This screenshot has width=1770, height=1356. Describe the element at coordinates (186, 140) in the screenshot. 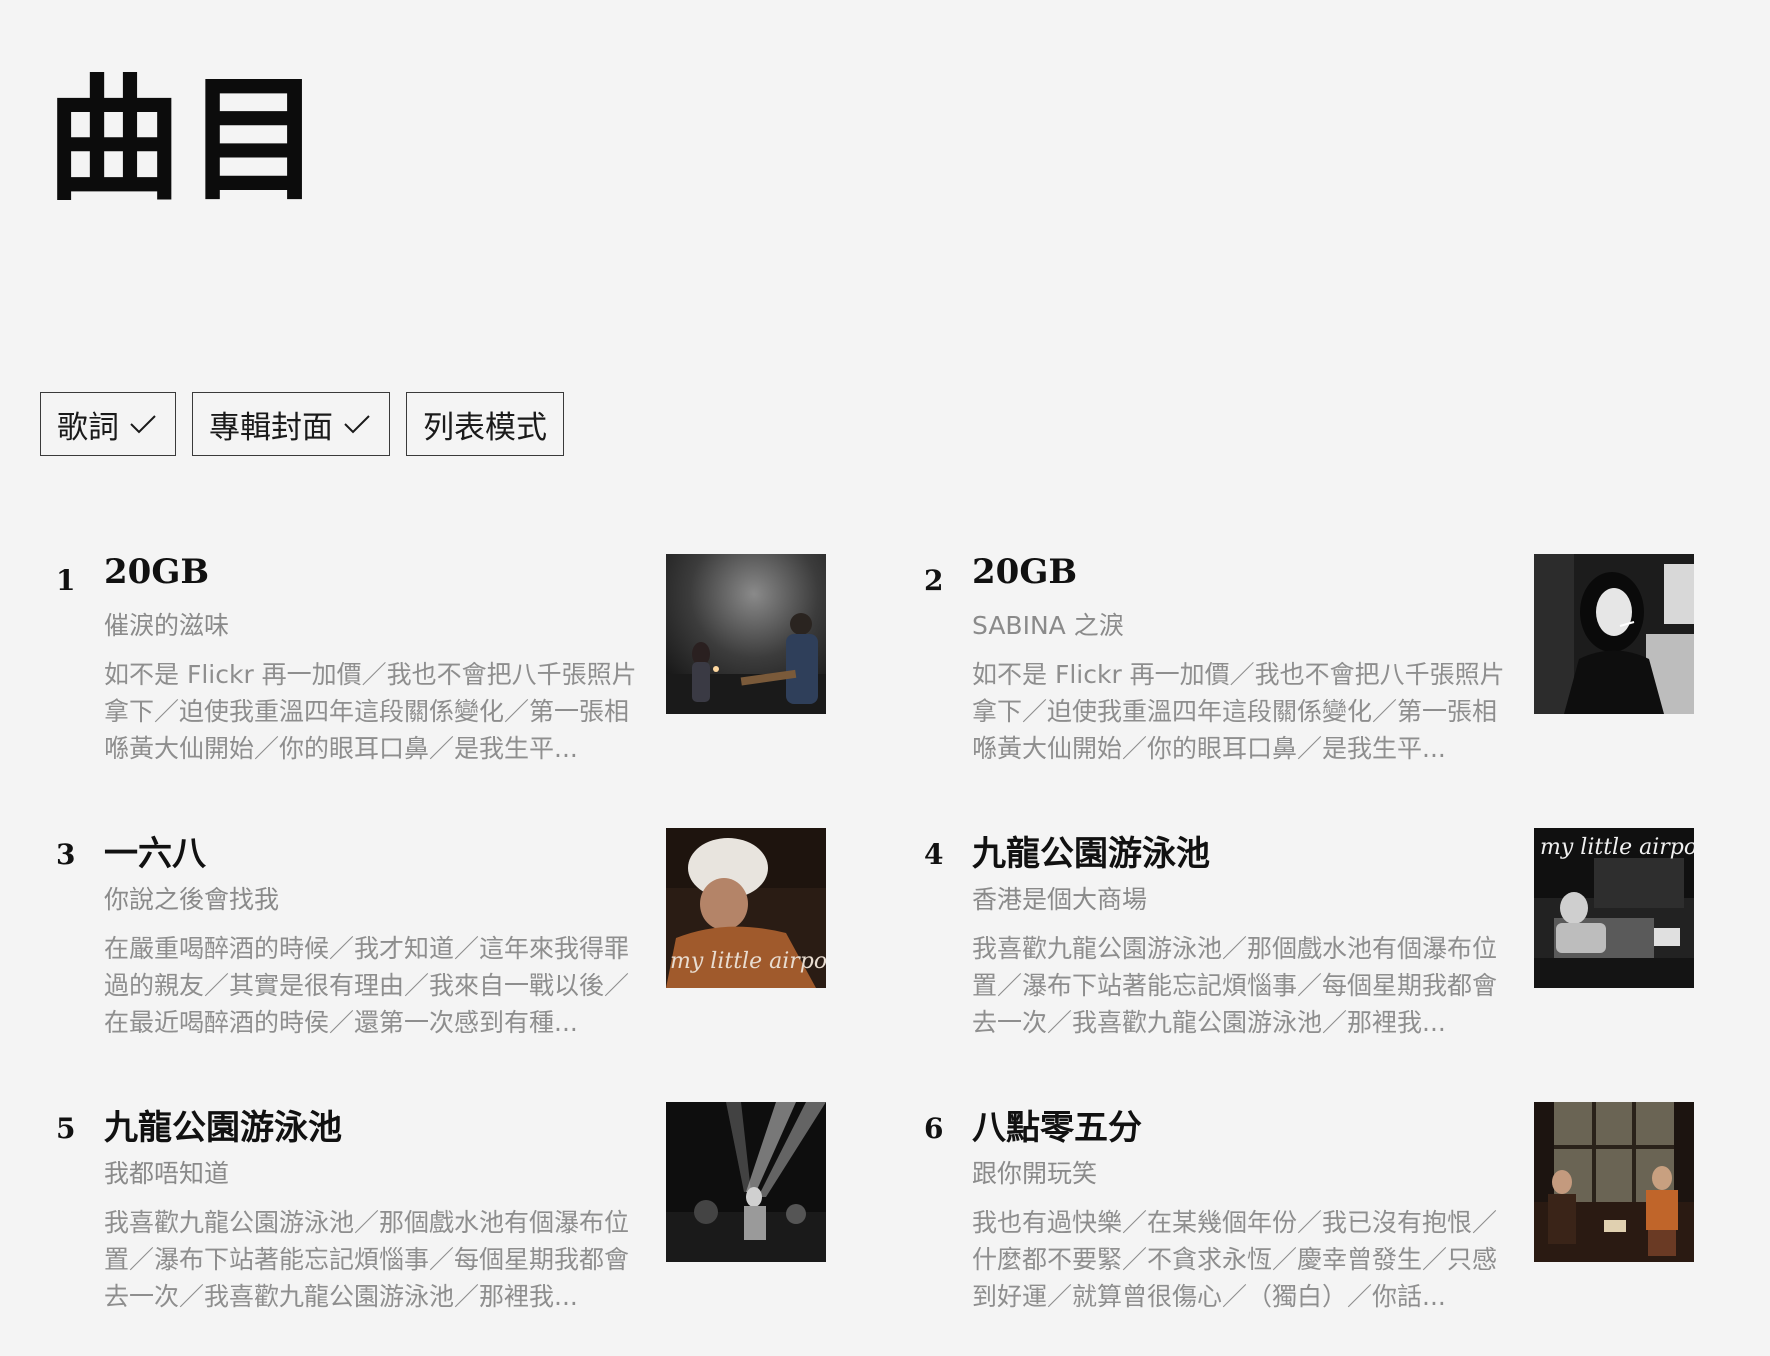

I see `page-title: 曲目` at that location.